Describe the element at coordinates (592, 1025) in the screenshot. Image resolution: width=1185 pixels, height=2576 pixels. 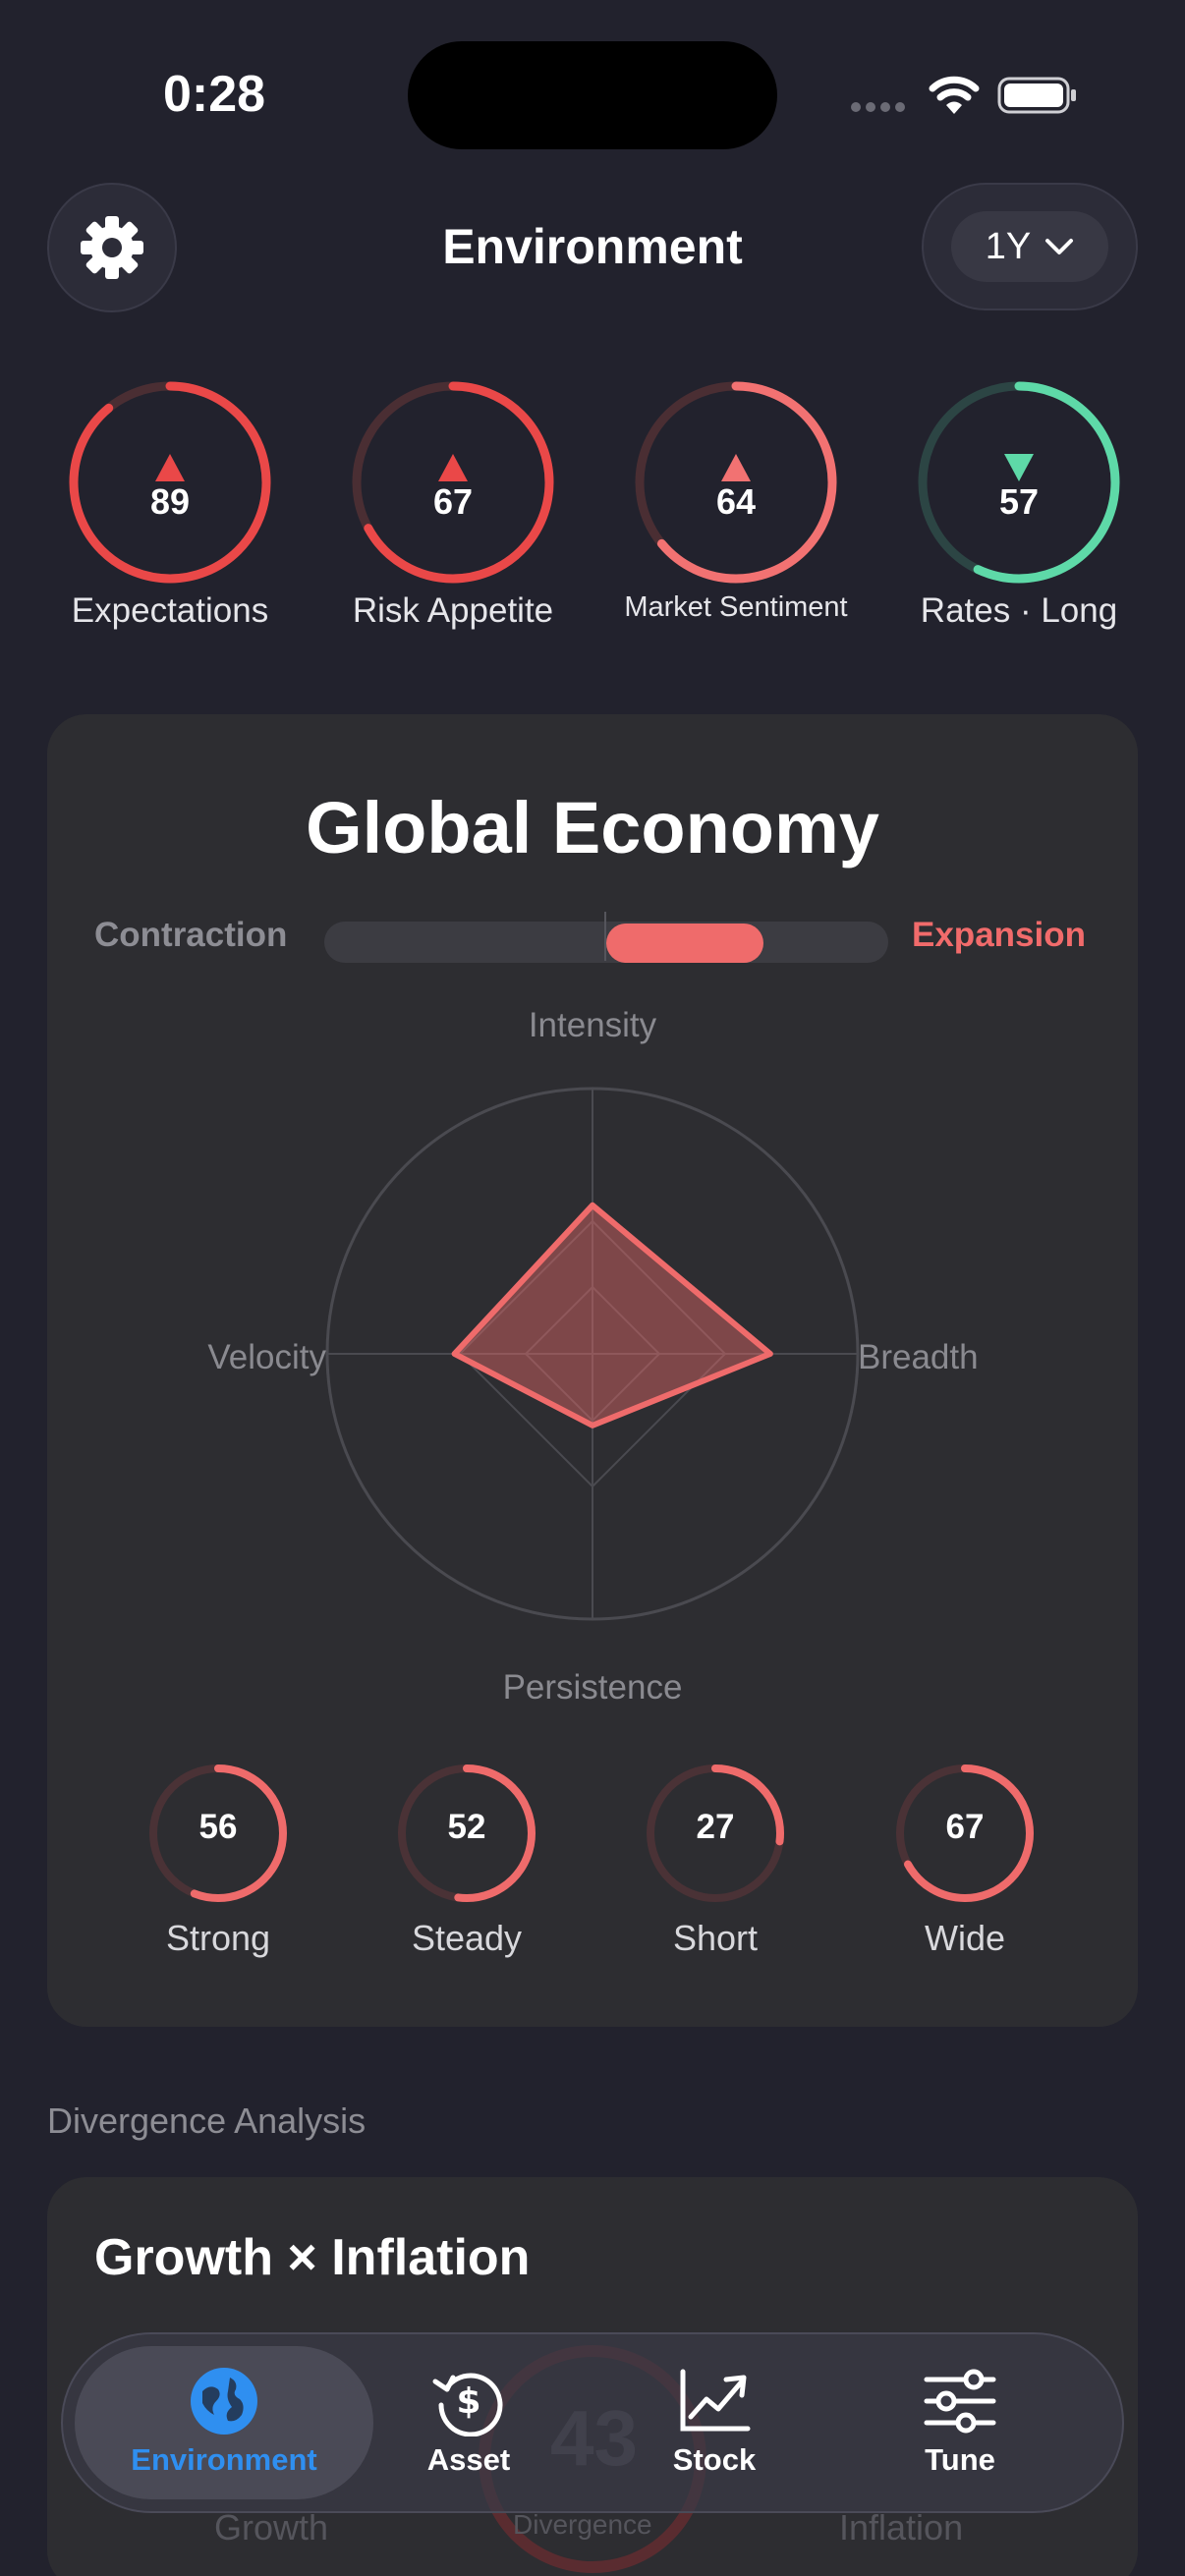
I see `radar-axis-intensity: Intensity` at that location.